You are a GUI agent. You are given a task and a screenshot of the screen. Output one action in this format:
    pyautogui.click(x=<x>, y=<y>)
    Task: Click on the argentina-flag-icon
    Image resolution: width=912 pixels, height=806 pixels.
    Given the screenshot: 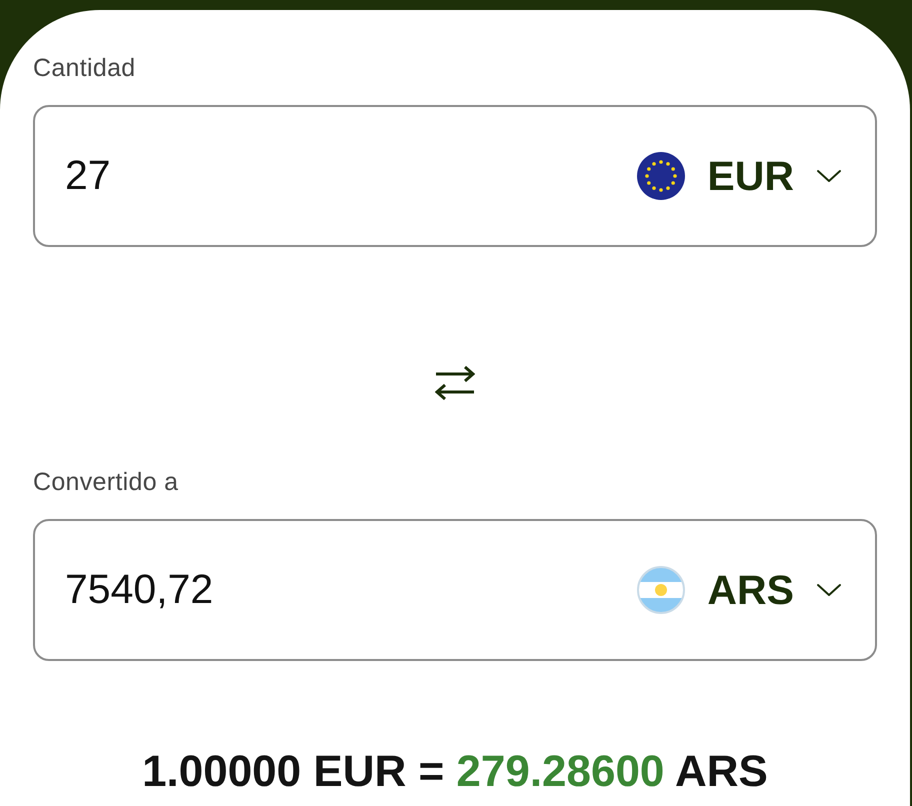 What is the action you would take?
    pyautogui.click(x=661, y=590)
    